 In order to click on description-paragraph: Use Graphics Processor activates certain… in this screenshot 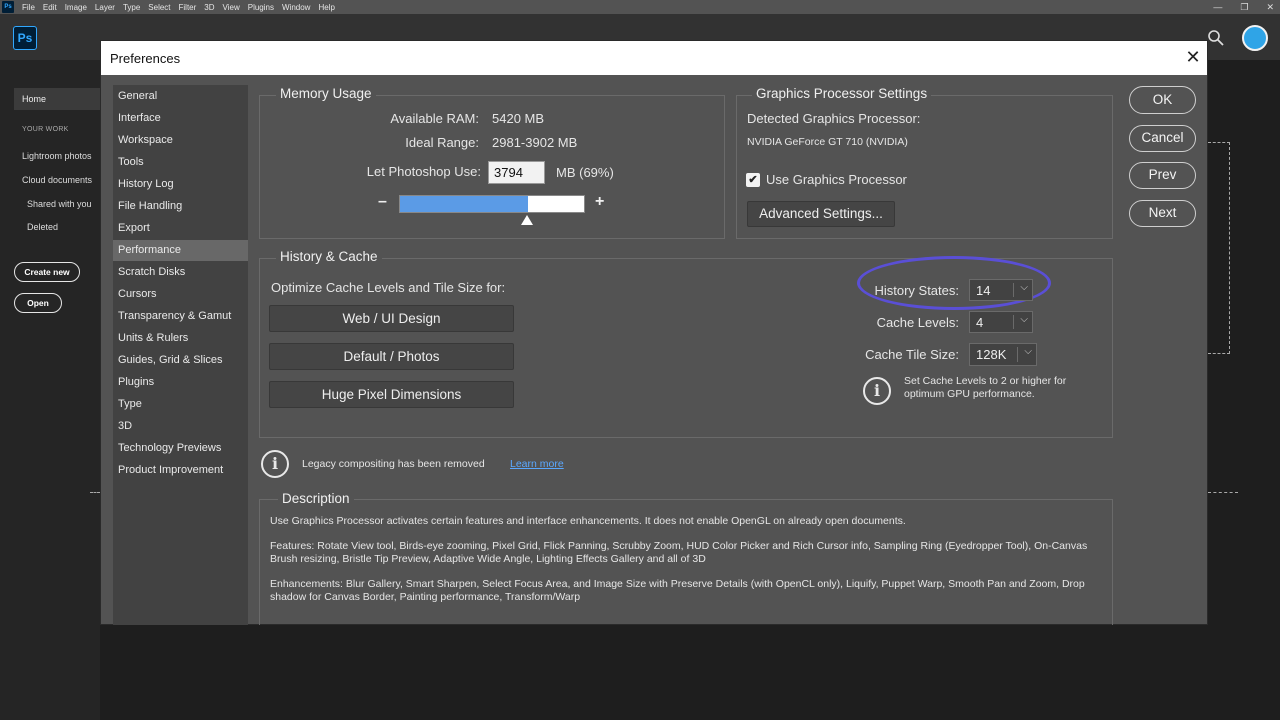, I will do `click(588, 521)`.